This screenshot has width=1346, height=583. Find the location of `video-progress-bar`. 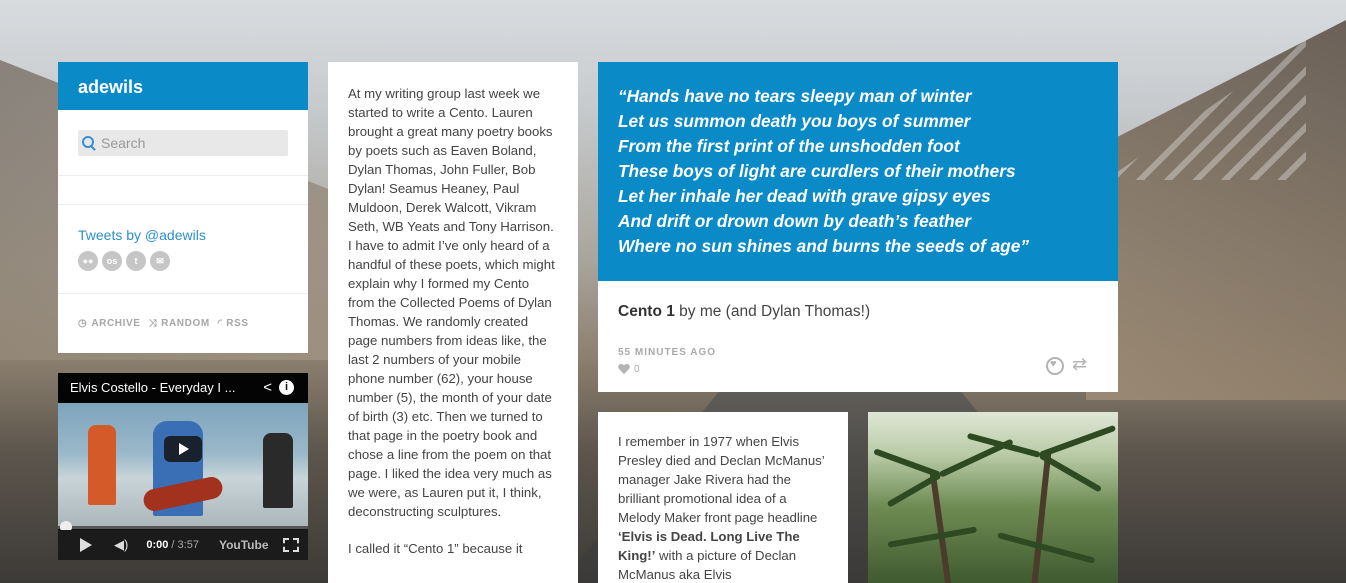

video-progress-bar is located at coordinates (183, 527).